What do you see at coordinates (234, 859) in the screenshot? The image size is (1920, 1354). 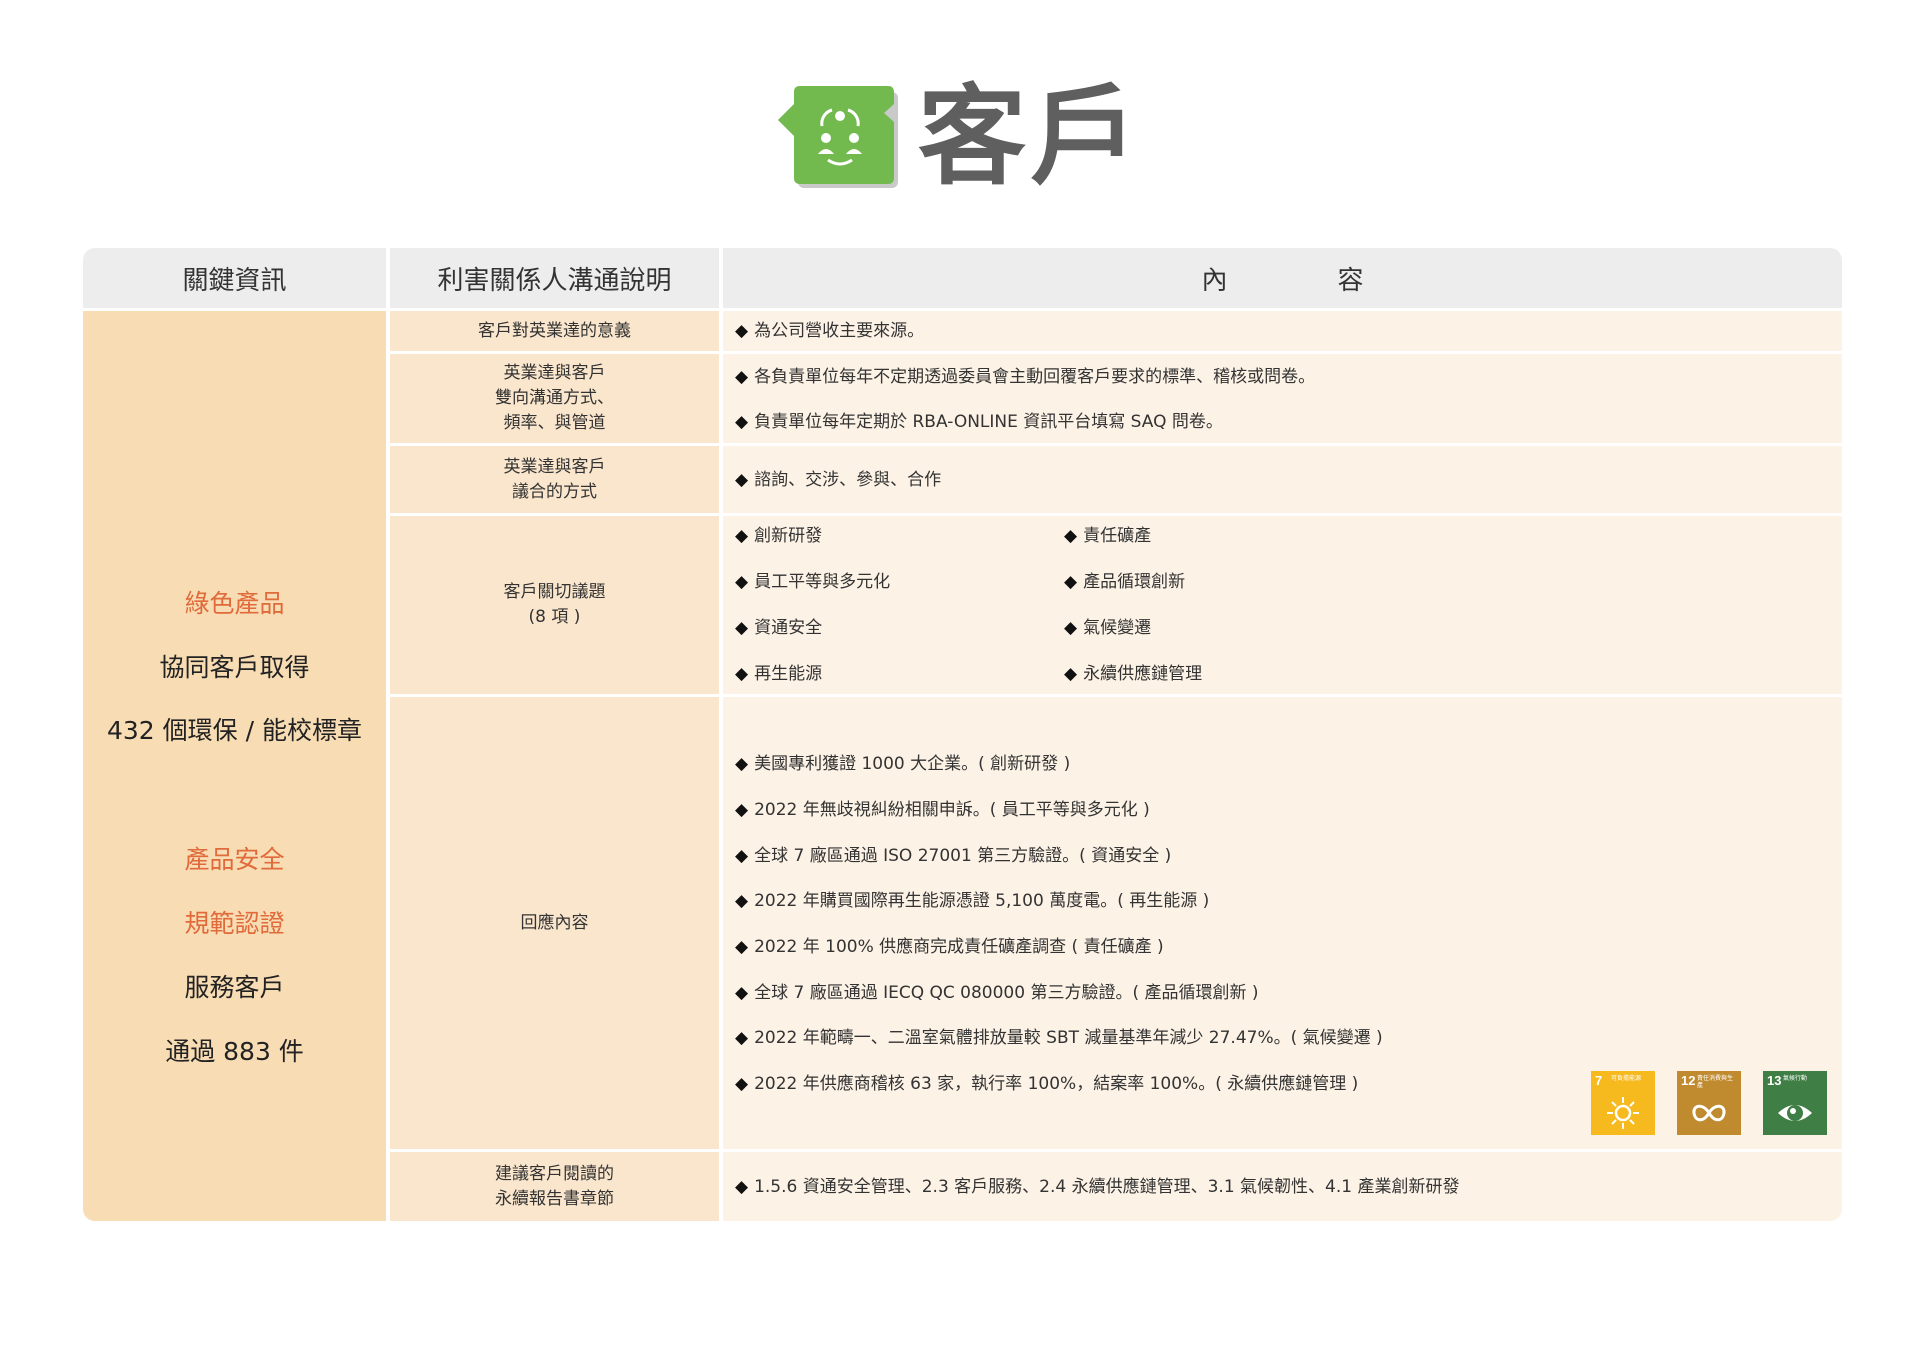 I see `key-info-product-safety: 產品安全` at bounding box center [234, 859].